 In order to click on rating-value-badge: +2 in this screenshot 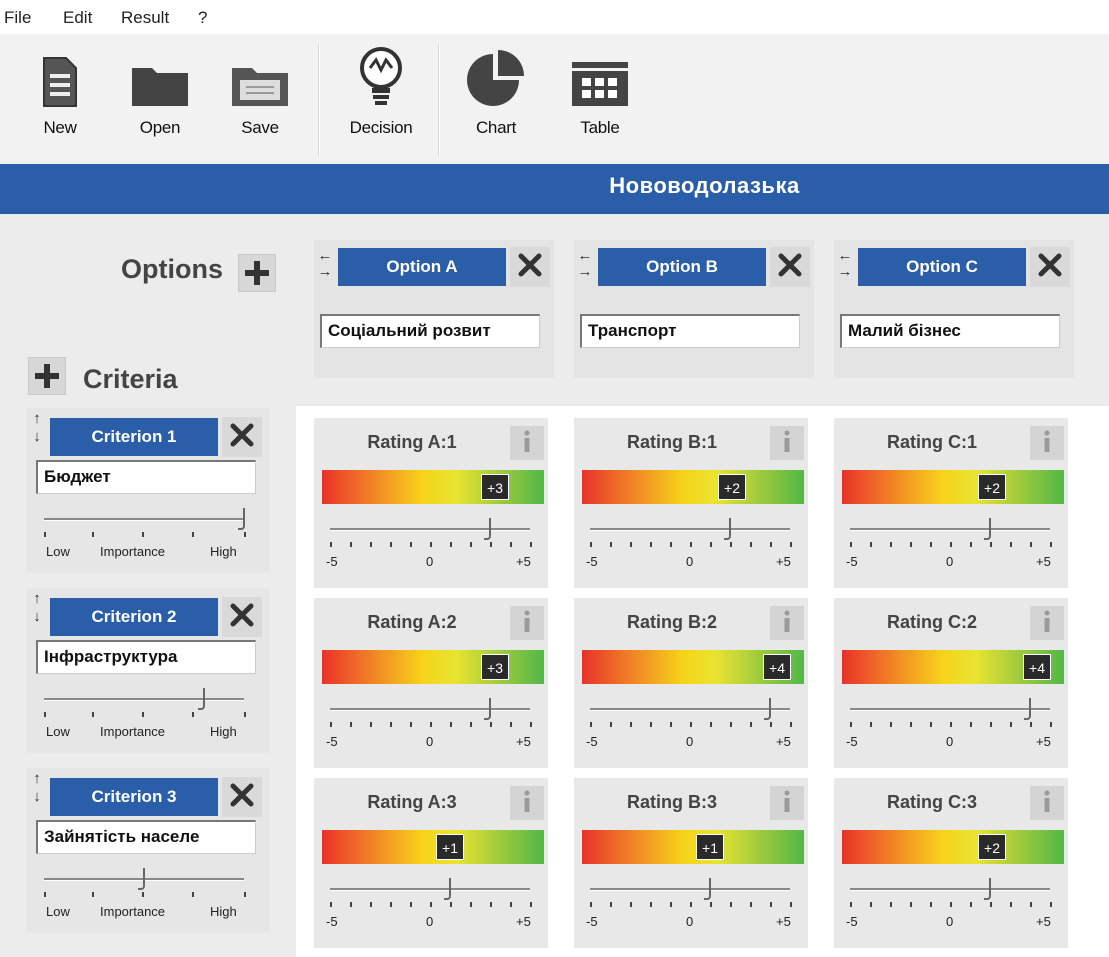, I will do `click(992, 847)`.